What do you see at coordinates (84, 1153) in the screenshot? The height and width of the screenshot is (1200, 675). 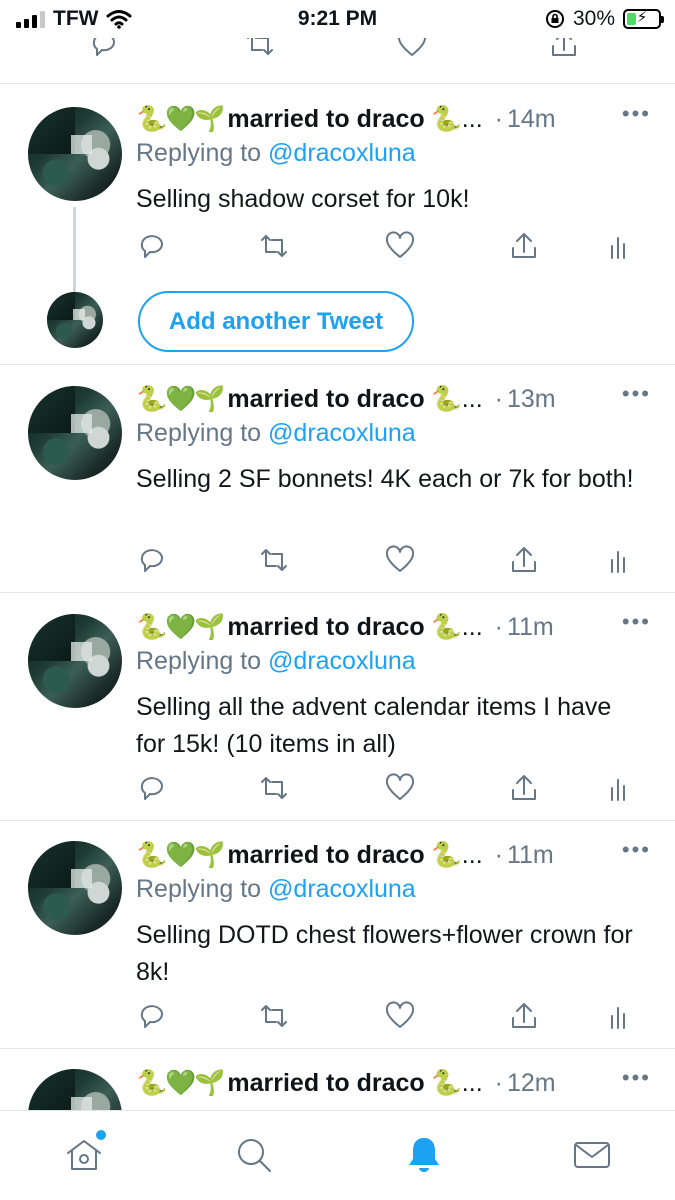 I see `home-icon` at bounding box center [84, 1153].